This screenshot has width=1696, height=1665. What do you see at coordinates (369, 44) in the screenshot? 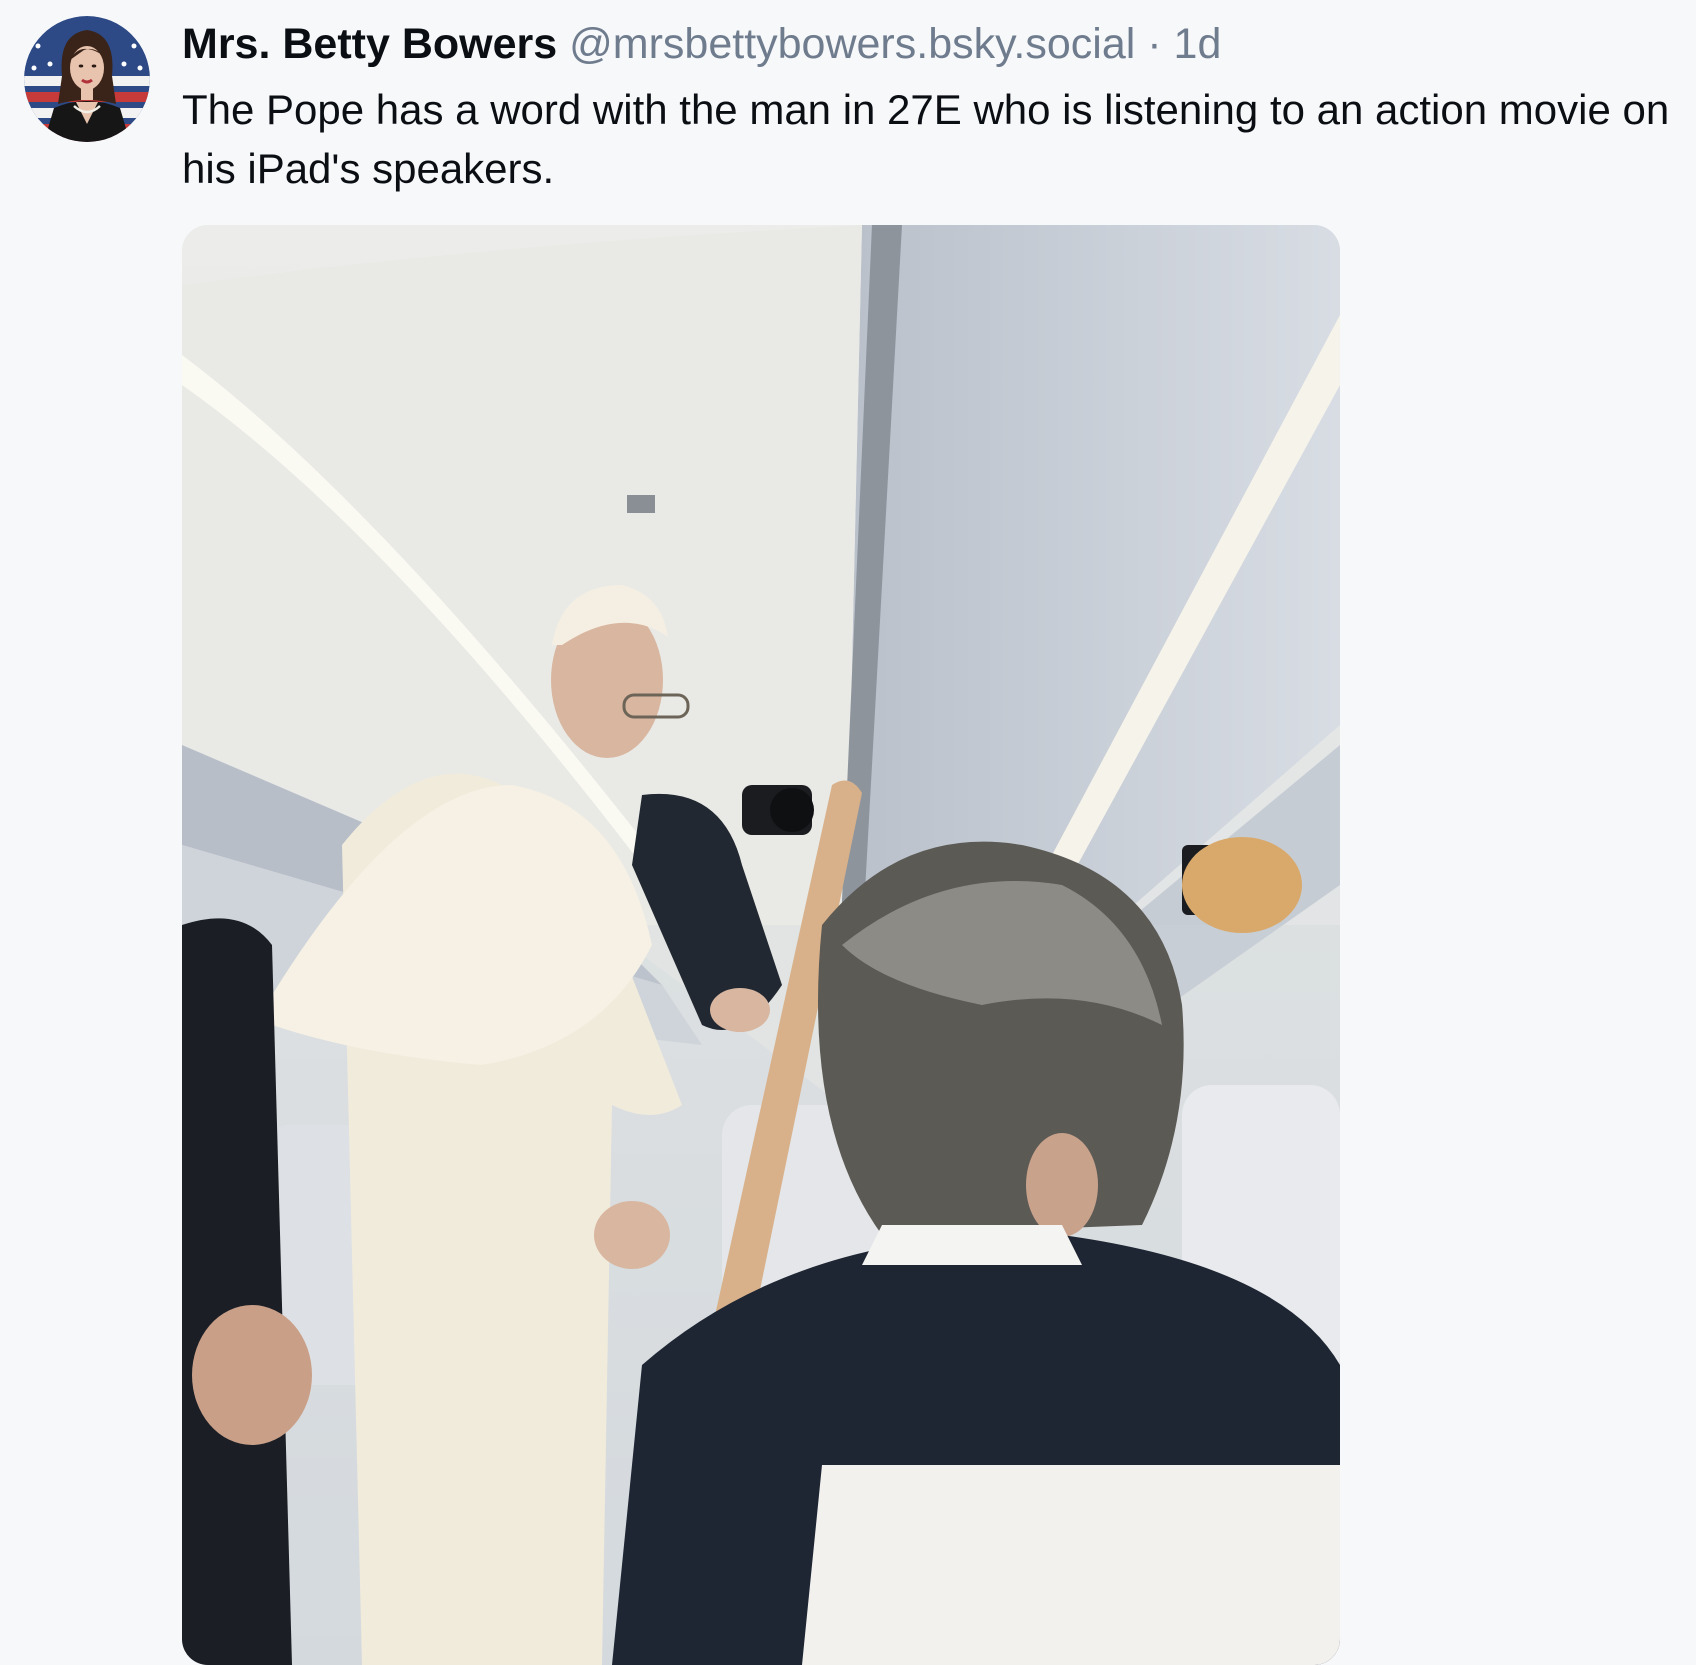
I see `author-display-name: Mrs. Betty Bowers` at bounding box center [369, 44].